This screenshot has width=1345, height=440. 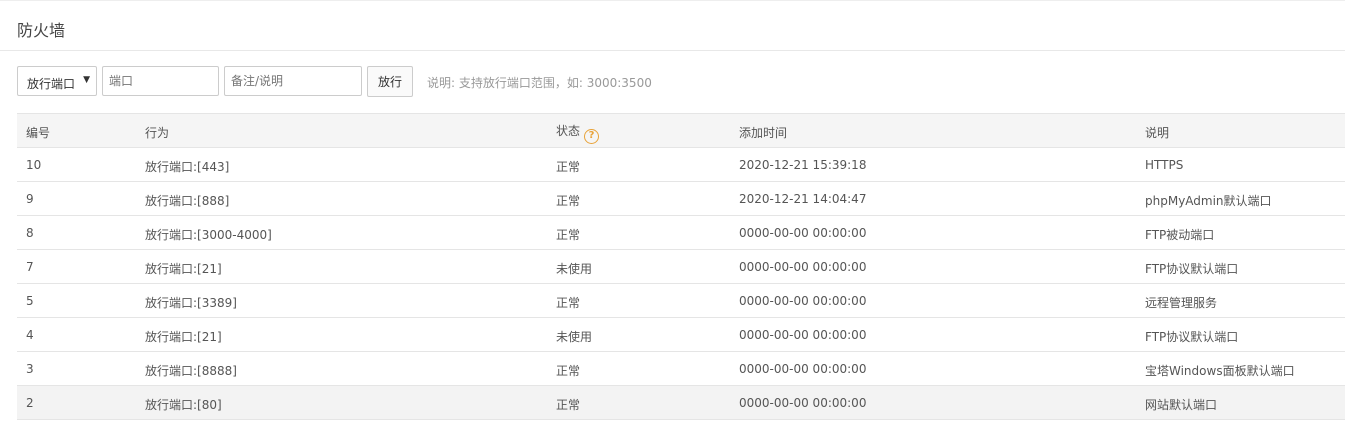 What do you see at coordinates (183, 405) in the screenshot?
I see `row-action: 放行端口:[80]` at bounding box center [183, 405].